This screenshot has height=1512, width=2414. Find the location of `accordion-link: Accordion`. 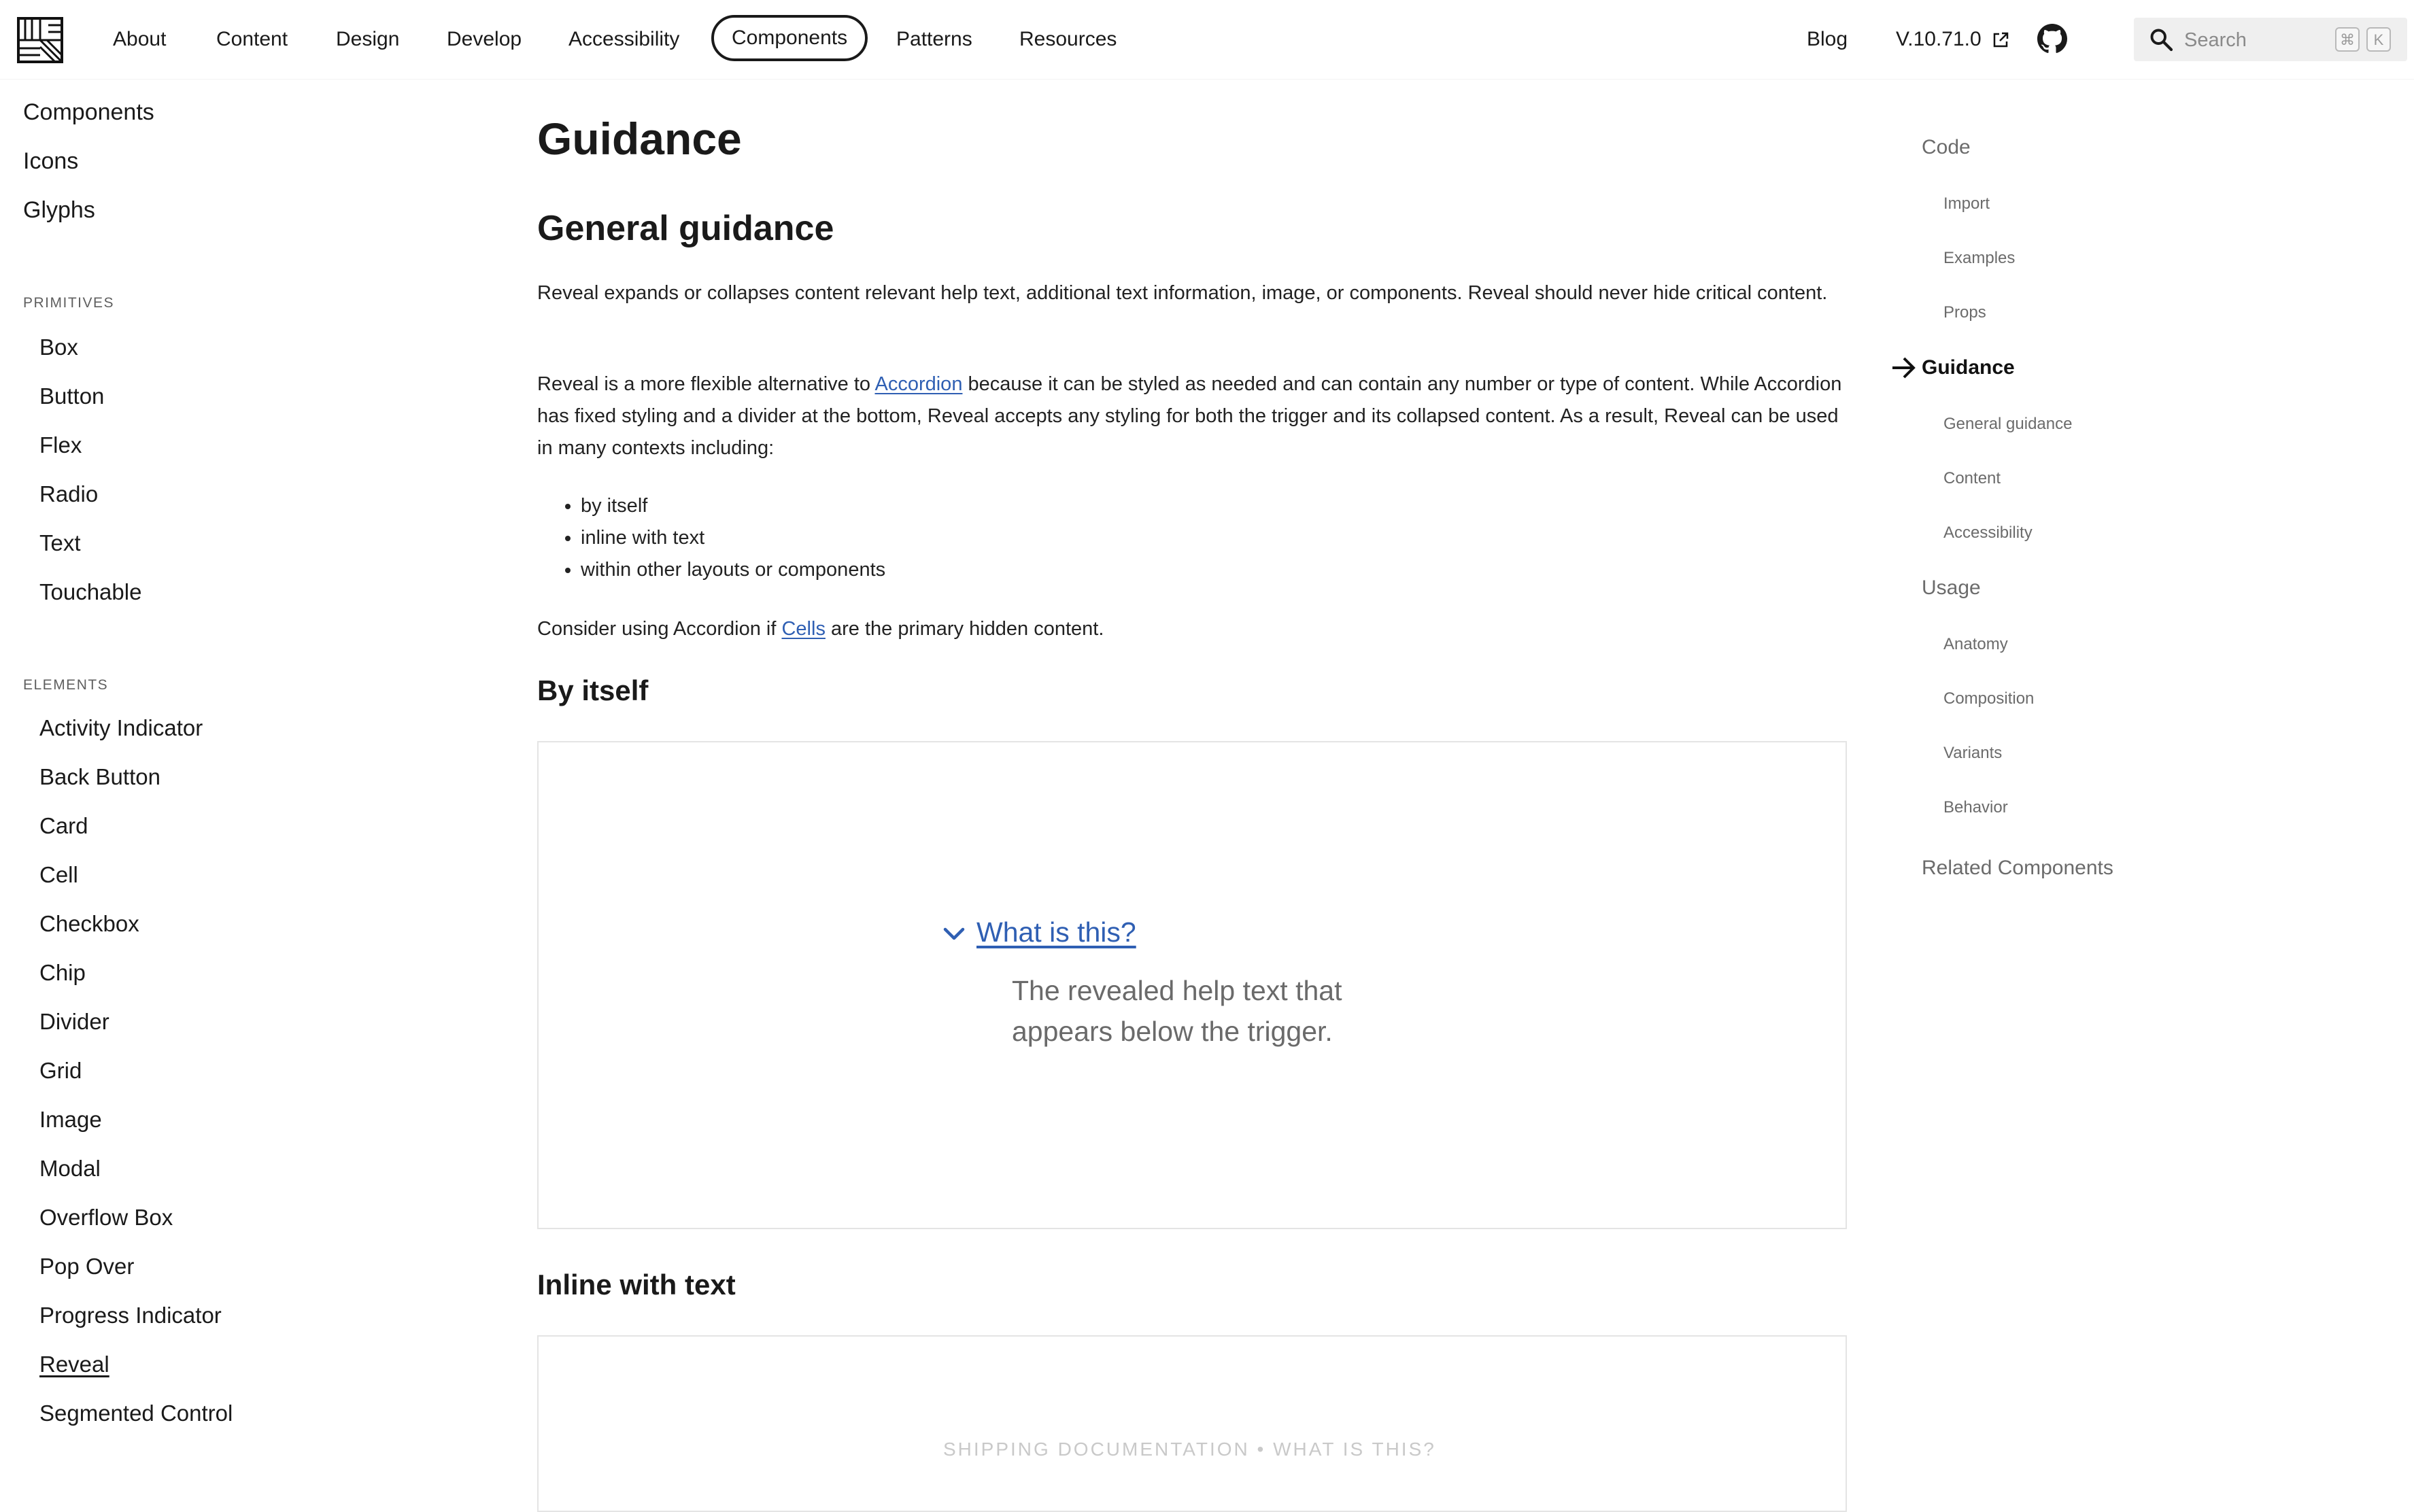

accordion-link: Accordion is located at coordinates (918, 384).